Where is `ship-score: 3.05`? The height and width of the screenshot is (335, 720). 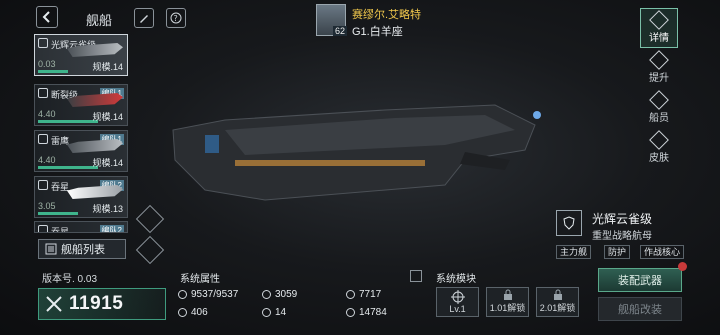 ship-score: 3.05 is located at coordinates (47, 206).